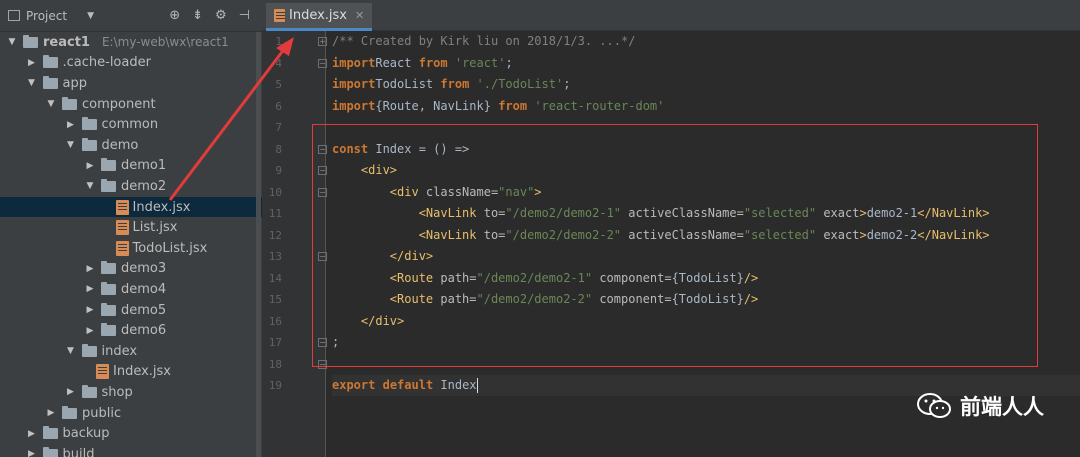 This screenshot has width=1080, height=457. I want to click on tree-item-label: build, so click(78, 451).